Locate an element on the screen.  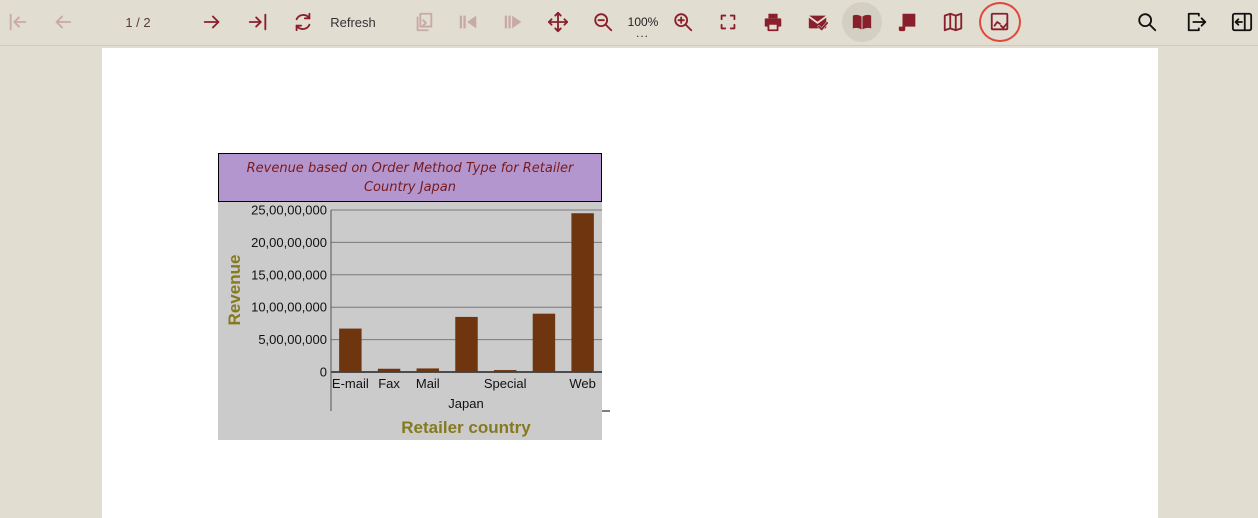
last-page-button is located at coordinates (258, 22).